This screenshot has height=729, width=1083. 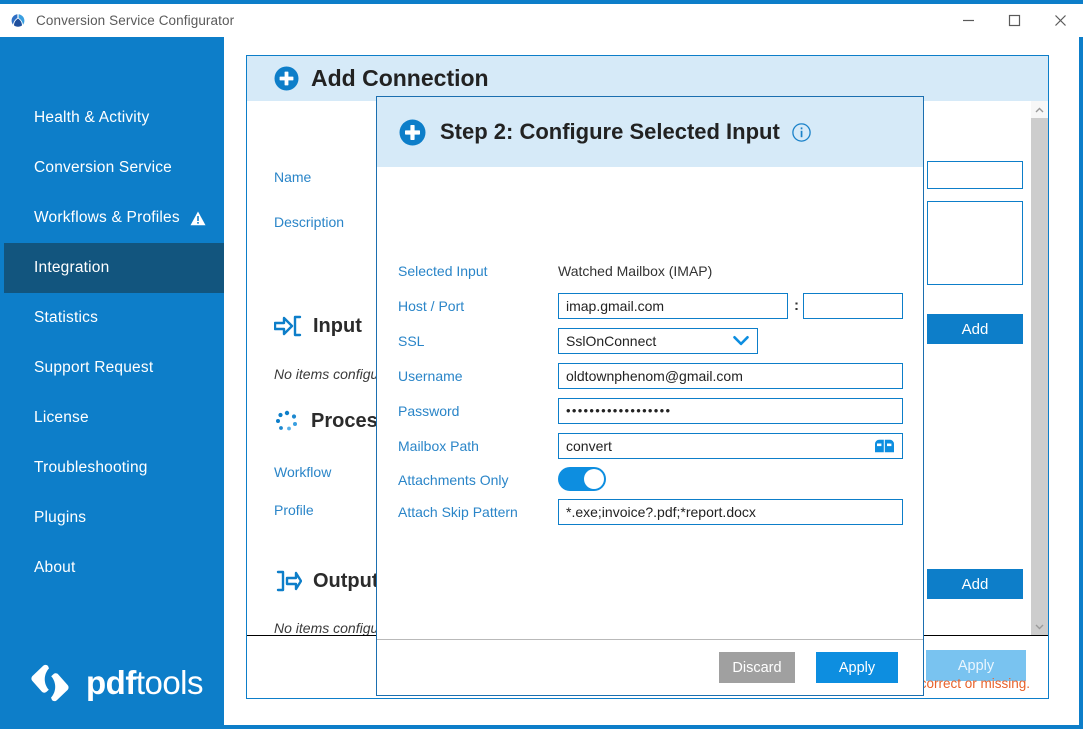 I want to click on add-connection-title: Add Connection, so click(x=400, y=78).